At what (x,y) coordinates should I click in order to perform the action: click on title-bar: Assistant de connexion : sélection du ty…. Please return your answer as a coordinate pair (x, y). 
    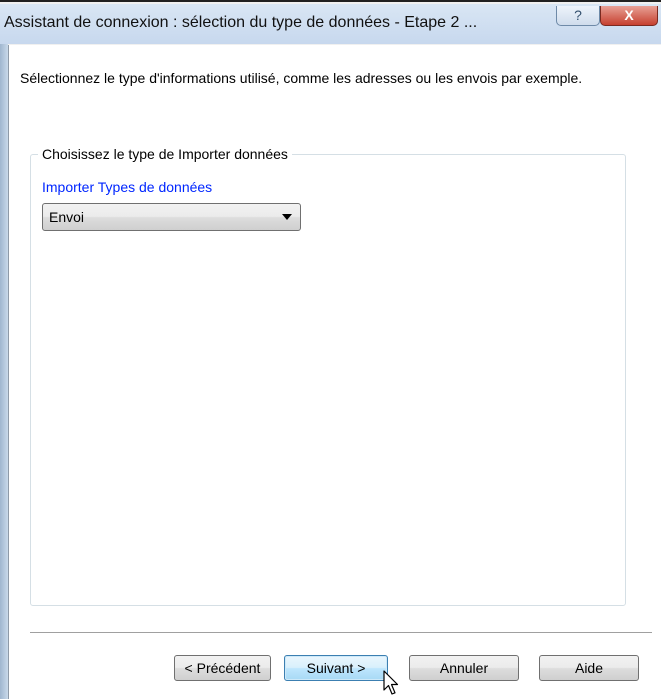
    Looking at the image, I should click on (330, 24).